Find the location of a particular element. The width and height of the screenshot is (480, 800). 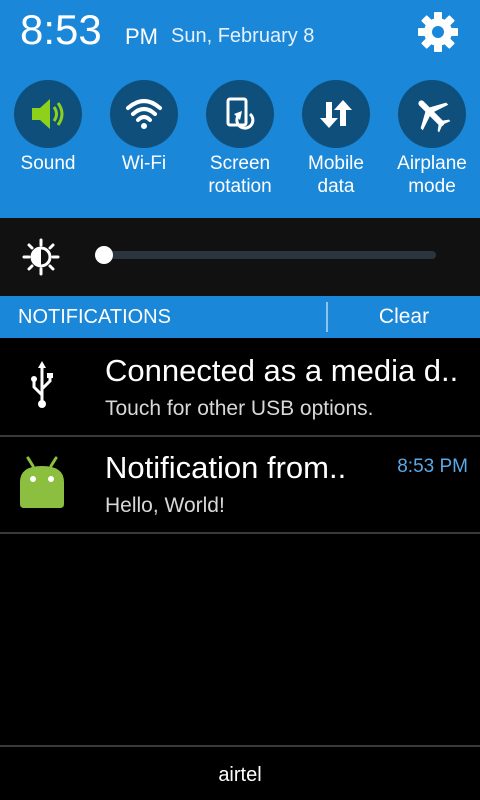

airplane-icon is located at coordinates (434, 116).